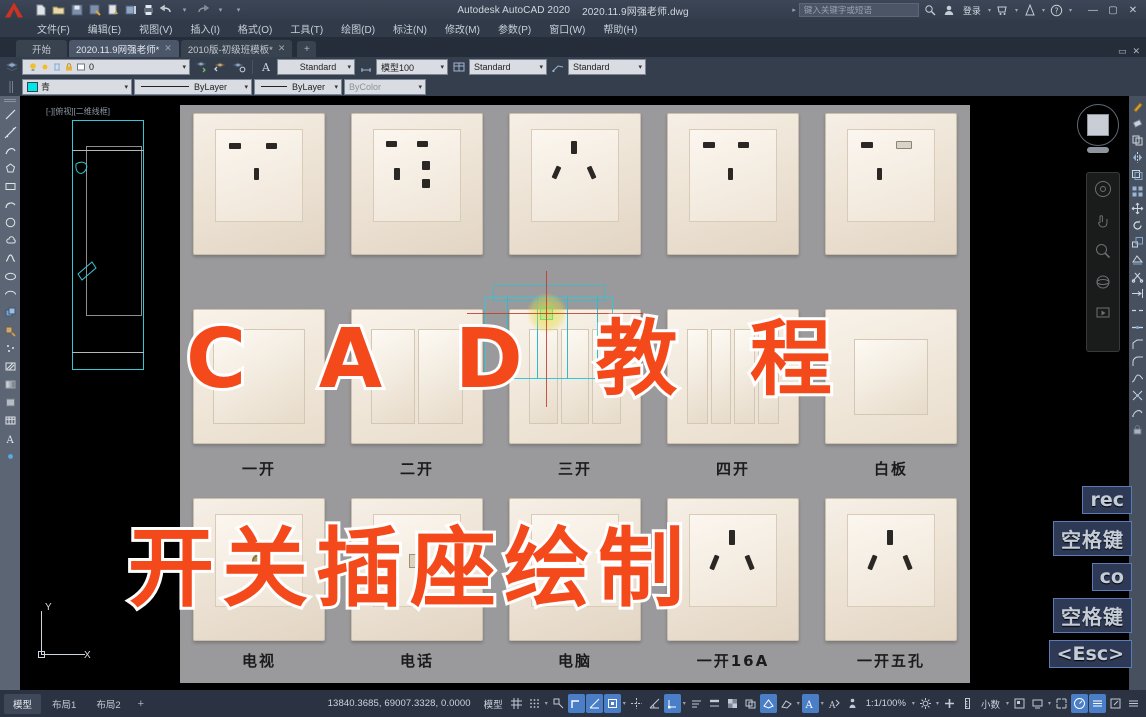 The width and height of the screenshot is (1146, 717). Describe the element at coordinates (949, 703) in the screenshot. I see `add-workspace-icon` at that location.